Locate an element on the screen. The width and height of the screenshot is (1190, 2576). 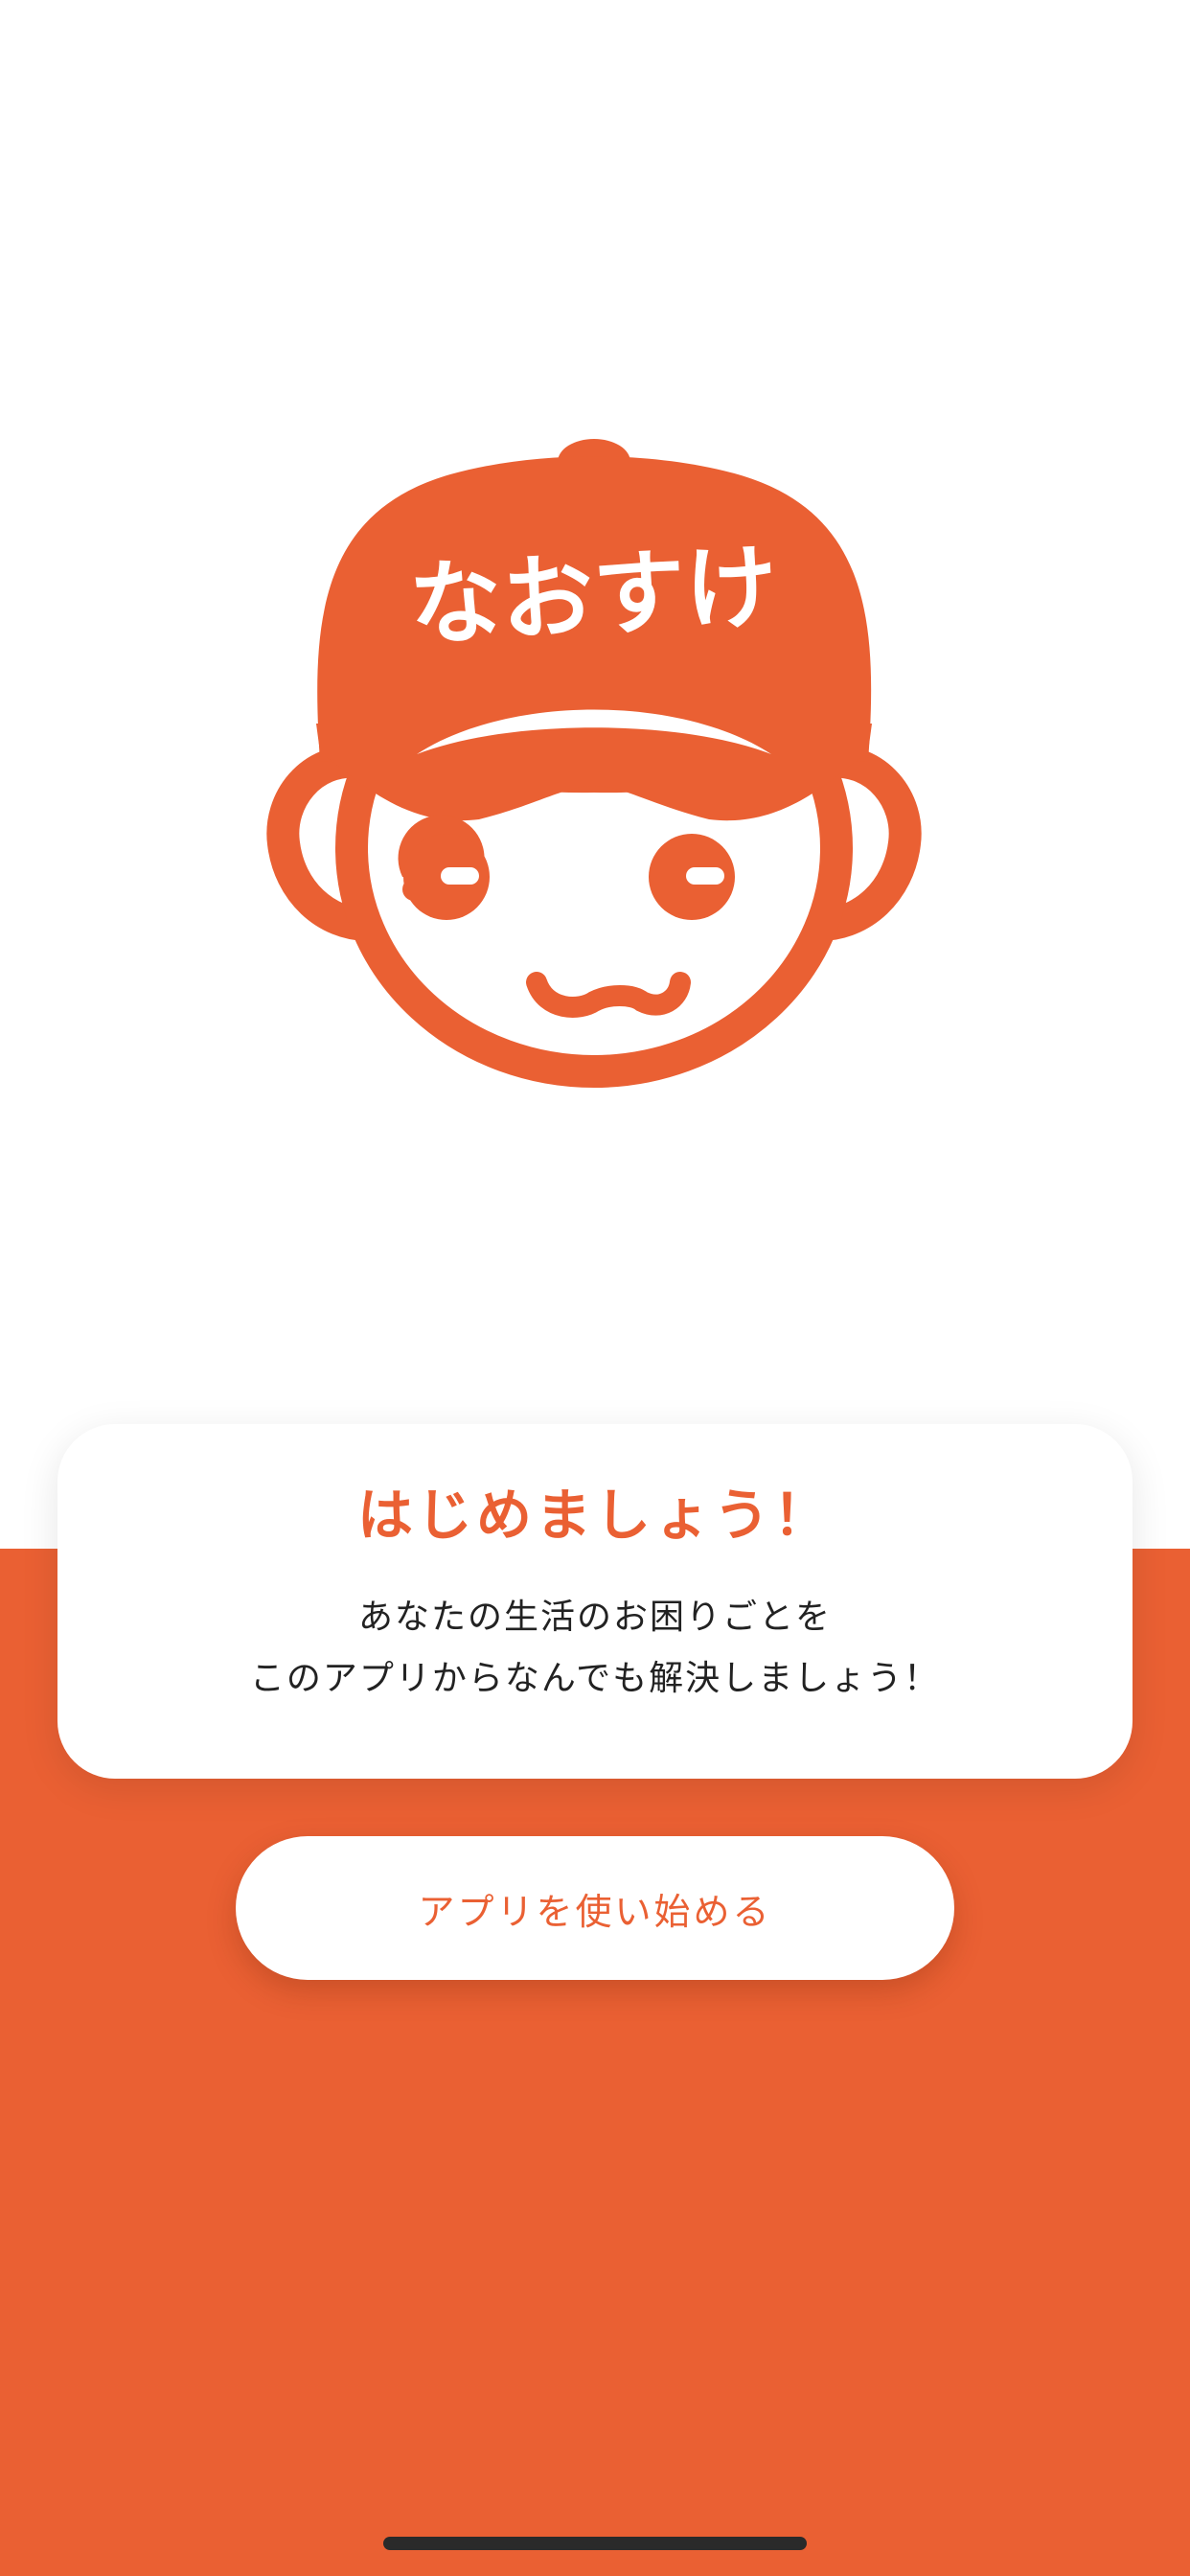
intro-description: あなたの生活のお困りごとを このアプリからなんでも解決しましょう！ is located at coordinates (595, 1648).